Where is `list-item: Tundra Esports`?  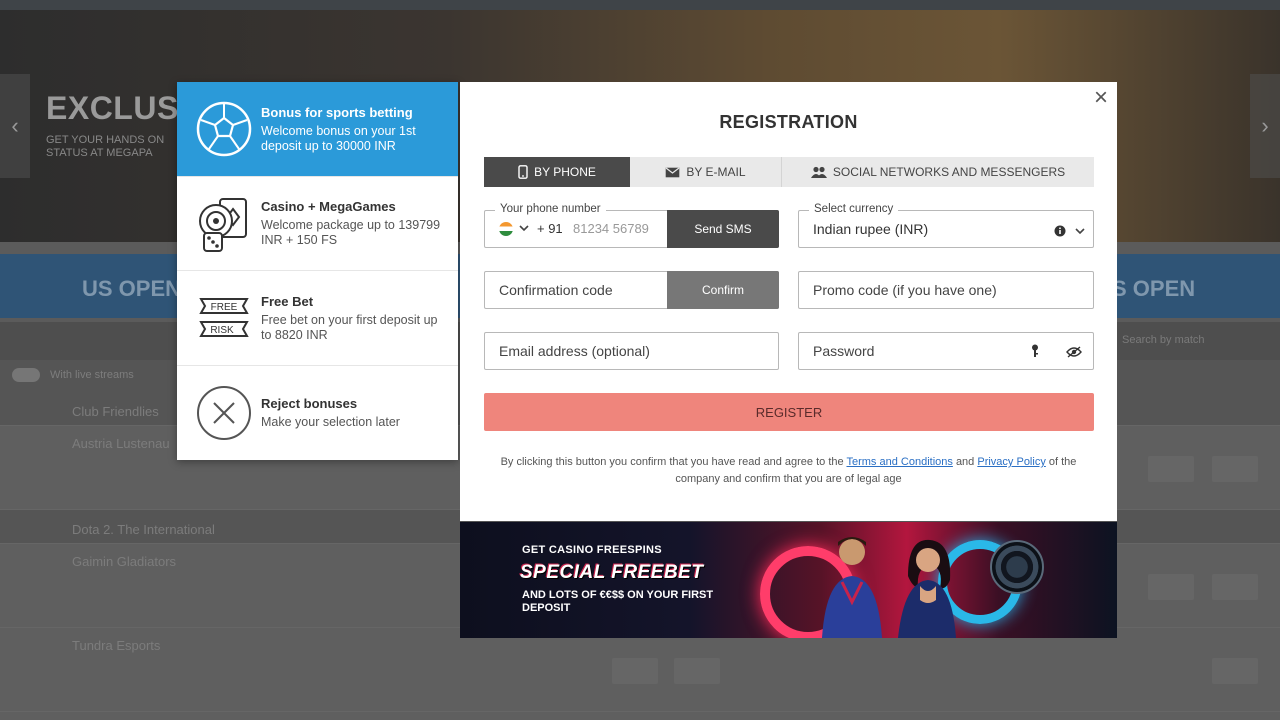 list-item: Tundra Esports is located at coordinates (640, 670).